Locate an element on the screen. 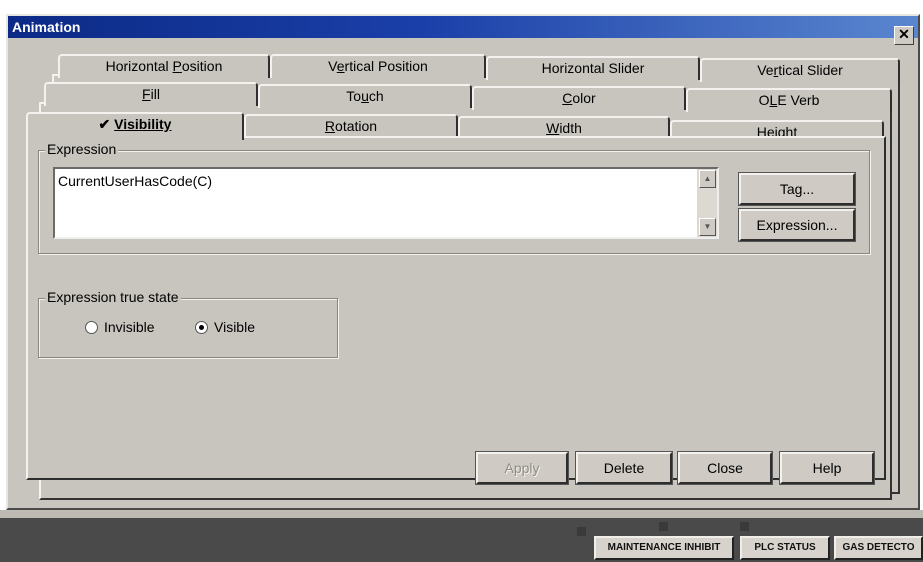 This screenshot has height=562, width=923. delete-button: Delete is located at coordinates (624, 468).